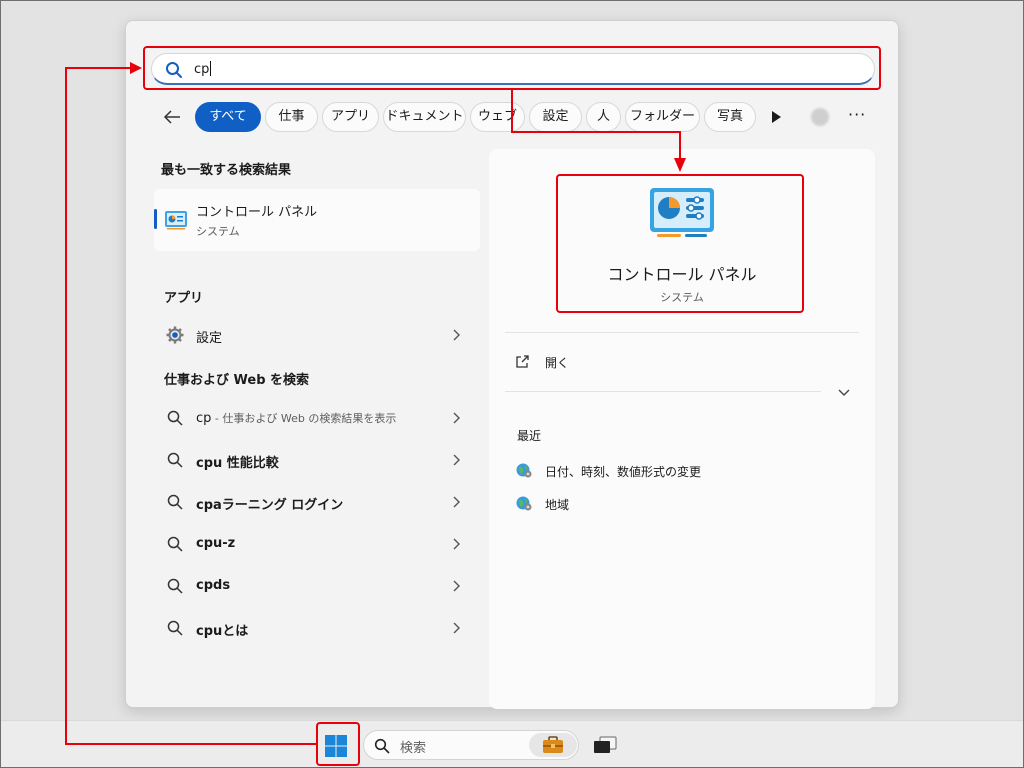 This screenshot has height=768, width=1024. Describe the element at coordinates (172, 117) in the screenshot. I see `back-arrow-icon` at that location.